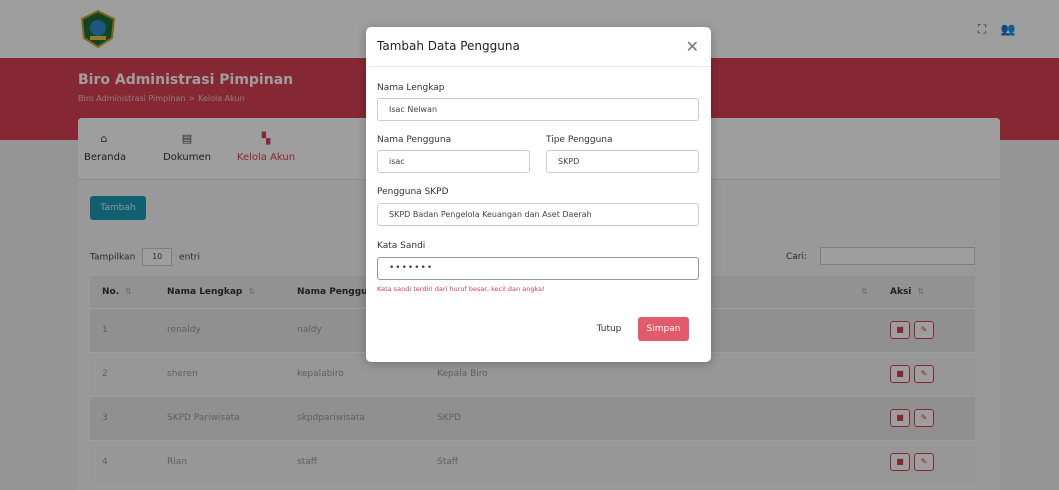  What do you see at coordinates (692, 46) in the screenshot?
I see `close-icon: ✕` at bounding box center [692, 46].